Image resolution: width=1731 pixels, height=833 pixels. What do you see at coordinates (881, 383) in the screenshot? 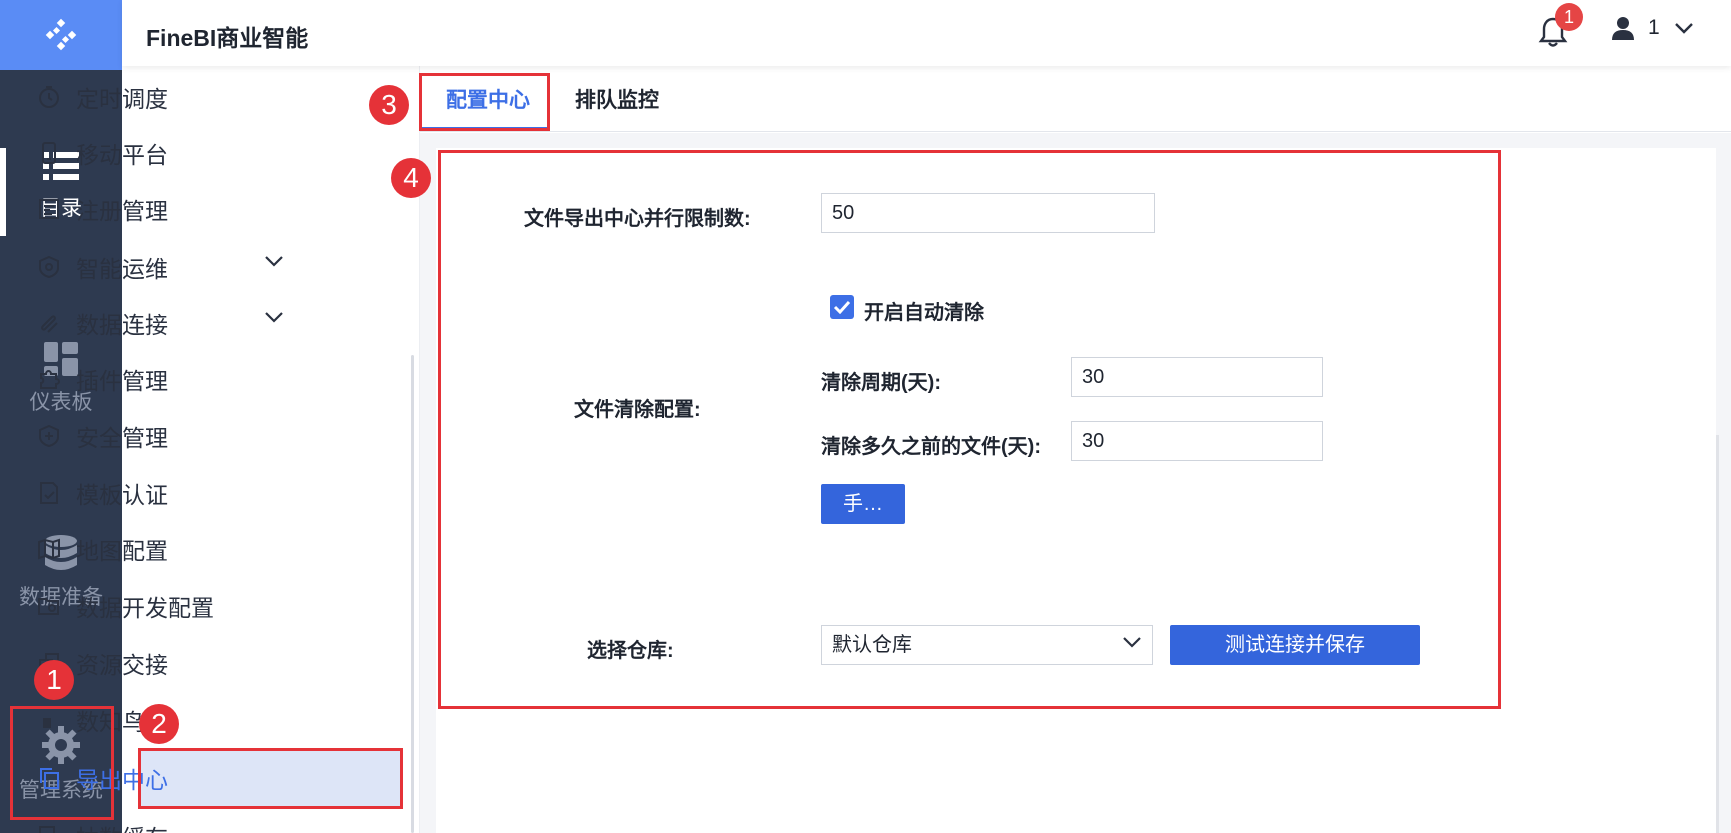
I see `clean-period-label: 清除周期(天):` at bounding box center [881, 383].